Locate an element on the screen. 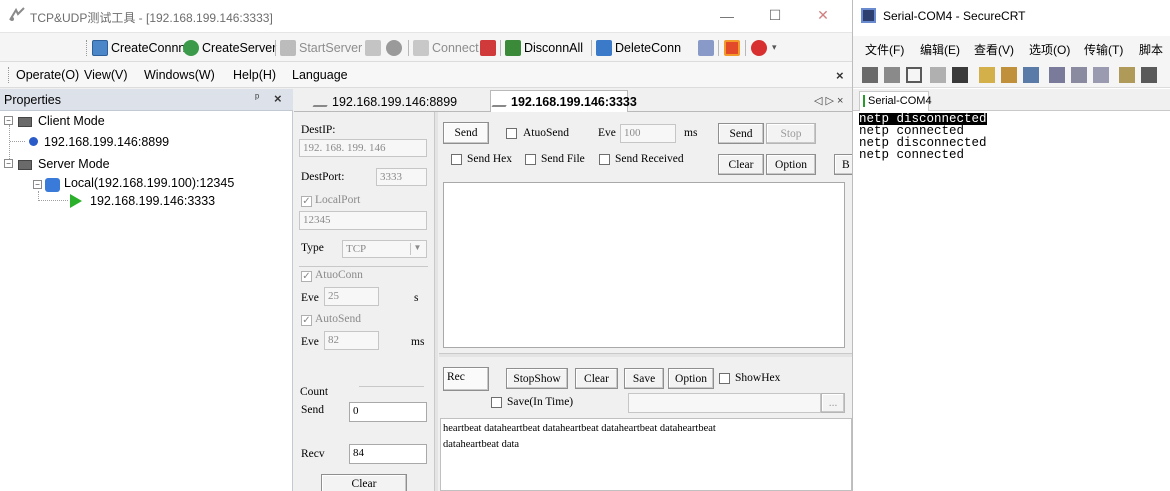 Image resolution: width=1170 pixels, height=491 pixels. tab-navigation: ◁ ▷ × is located at coordinates (828, 100).